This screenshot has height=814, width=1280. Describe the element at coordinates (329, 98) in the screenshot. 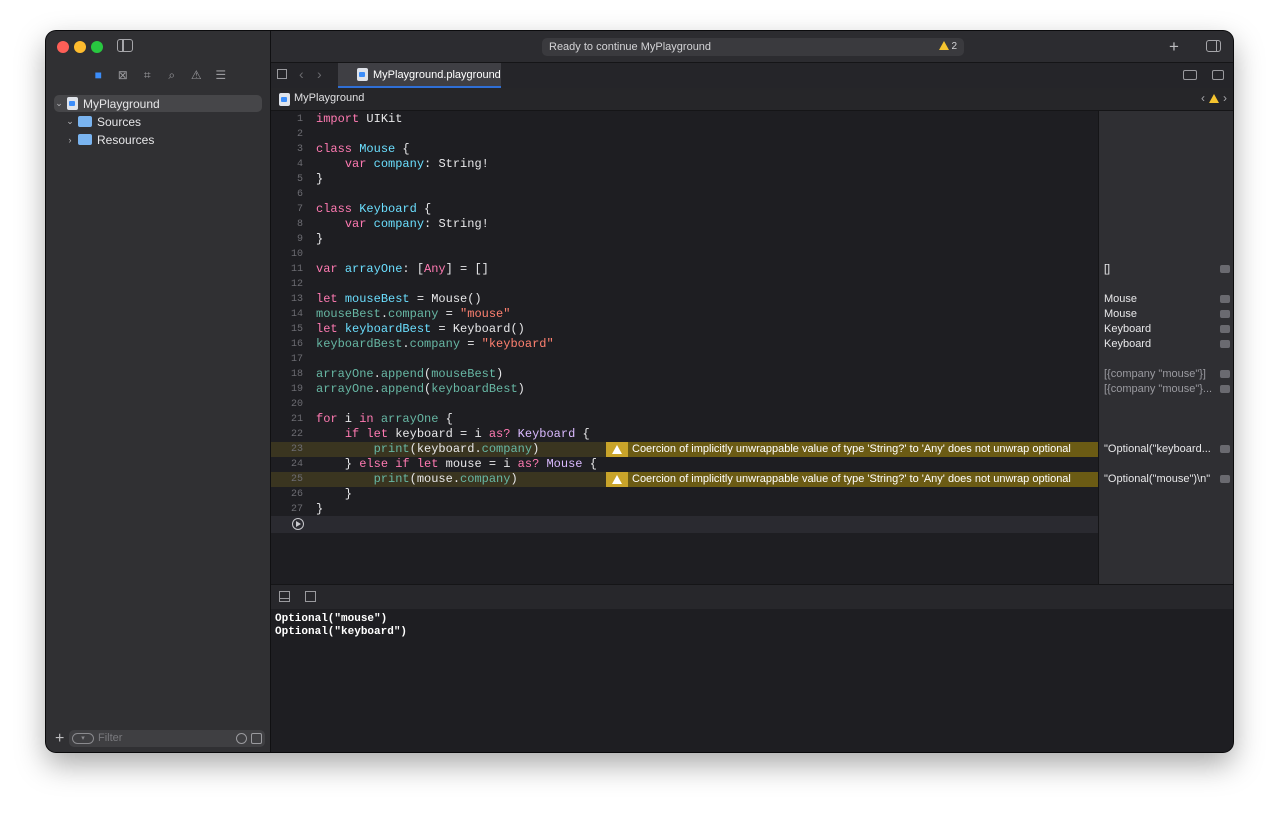

I see `jumpbar-label: MyPlayground` at that location.